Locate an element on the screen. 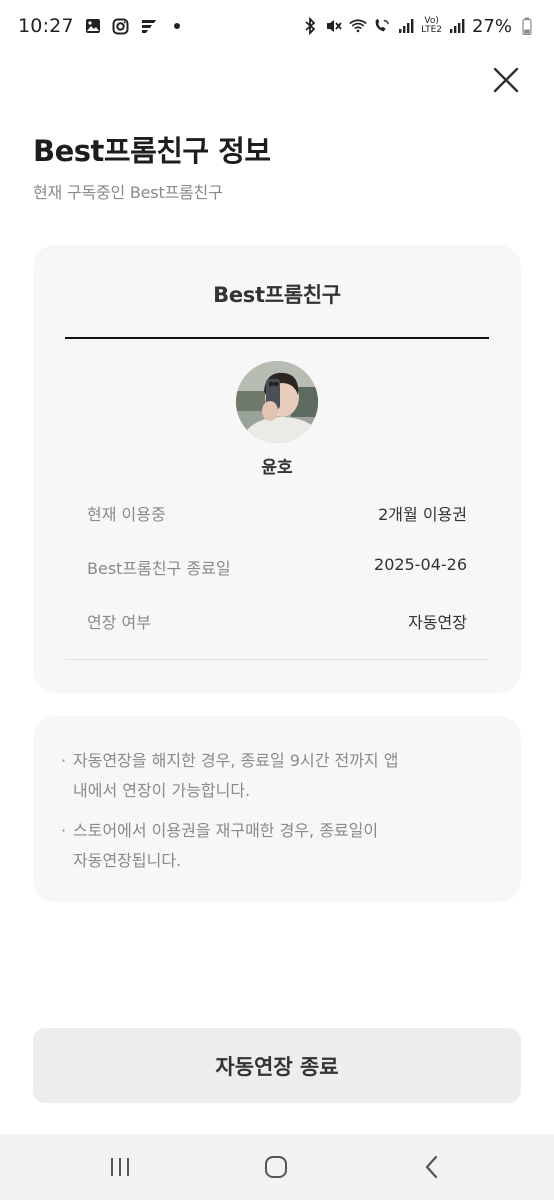 This screenshot has height=1200, width=554. info-row-current-plan: 현재 이용중 2개월 이용권 is located at coordinates (277, 513).